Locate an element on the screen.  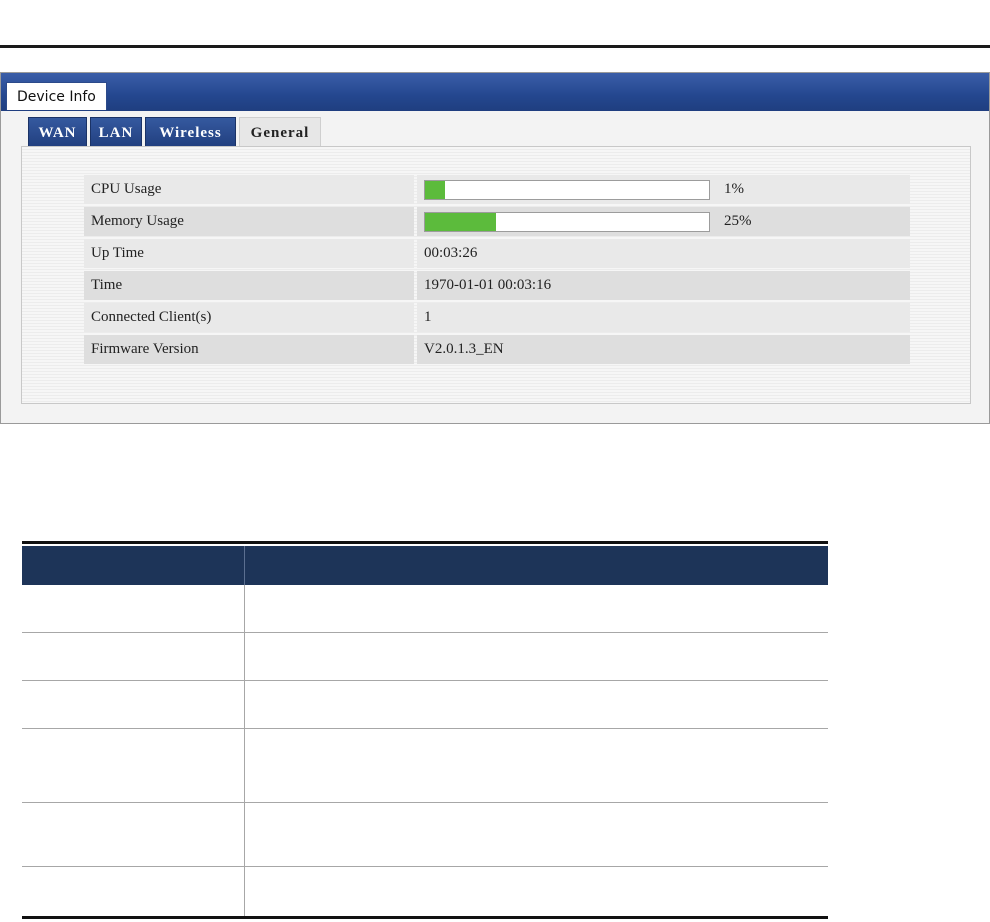
firmware-version-row: Firmware Version V2.0.1.3_EN is located at coordinates (497, 349).